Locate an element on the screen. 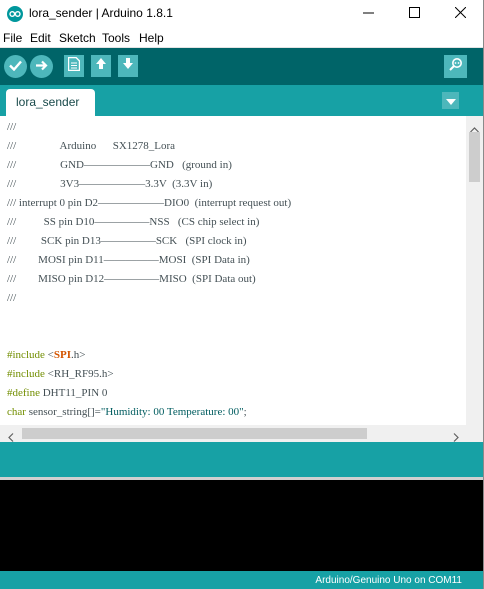 The width and height of the screenshot is (484, 589). menu-edit: Edit is located at coordinates (40, 38).